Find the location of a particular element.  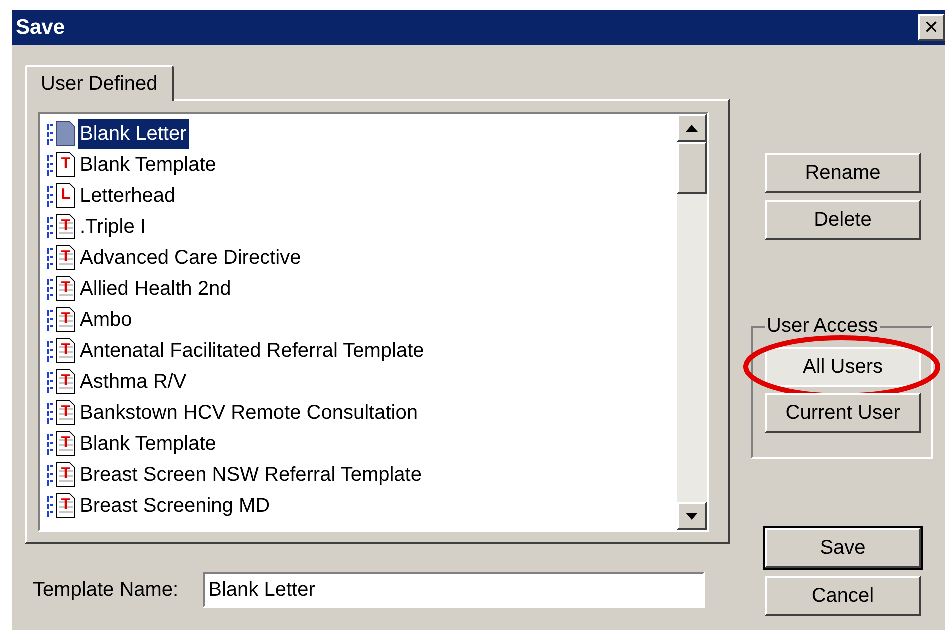

tab: User Defined is located at coordinates (99, 83).